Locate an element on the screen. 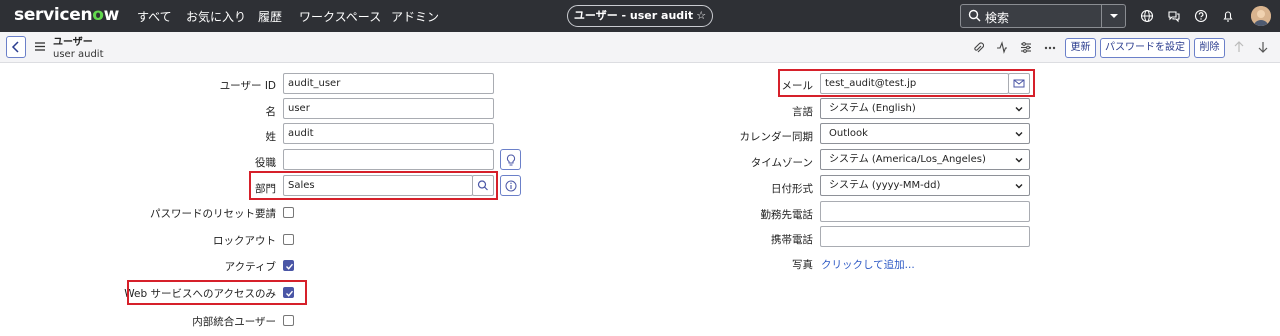 The width and height of the screenshot is (1280, 336). favorite-star-icon: ☆ is located at coordinates (701, 15).